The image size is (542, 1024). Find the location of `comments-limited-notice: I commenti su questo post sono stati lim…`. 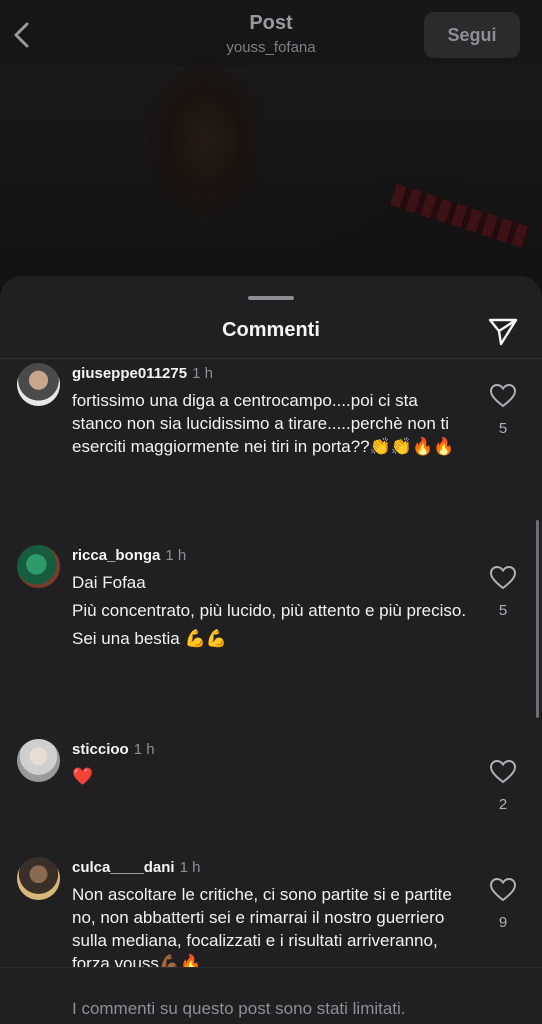

comments-limited-notice: I commenti su questo post sono stati lim… is located at coordinates (239, 1008).